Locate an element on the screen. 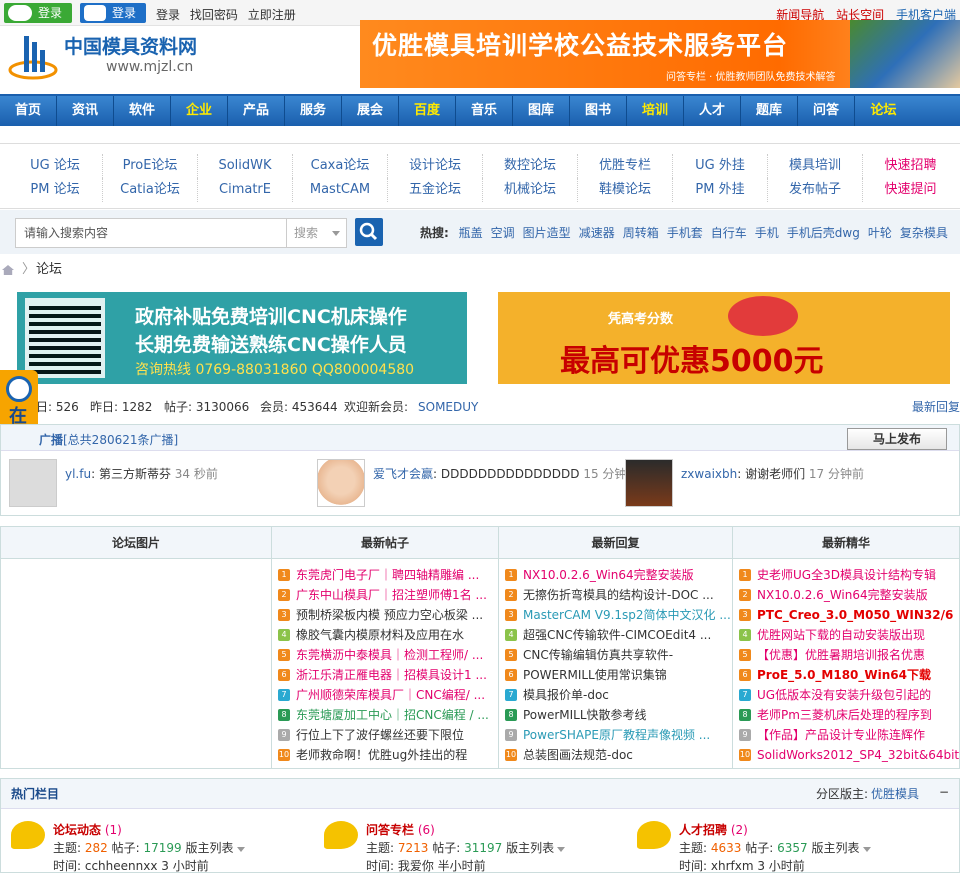 The image size is (960, 874). section-name: 问答专栏 is located at coordinates (390, 830).